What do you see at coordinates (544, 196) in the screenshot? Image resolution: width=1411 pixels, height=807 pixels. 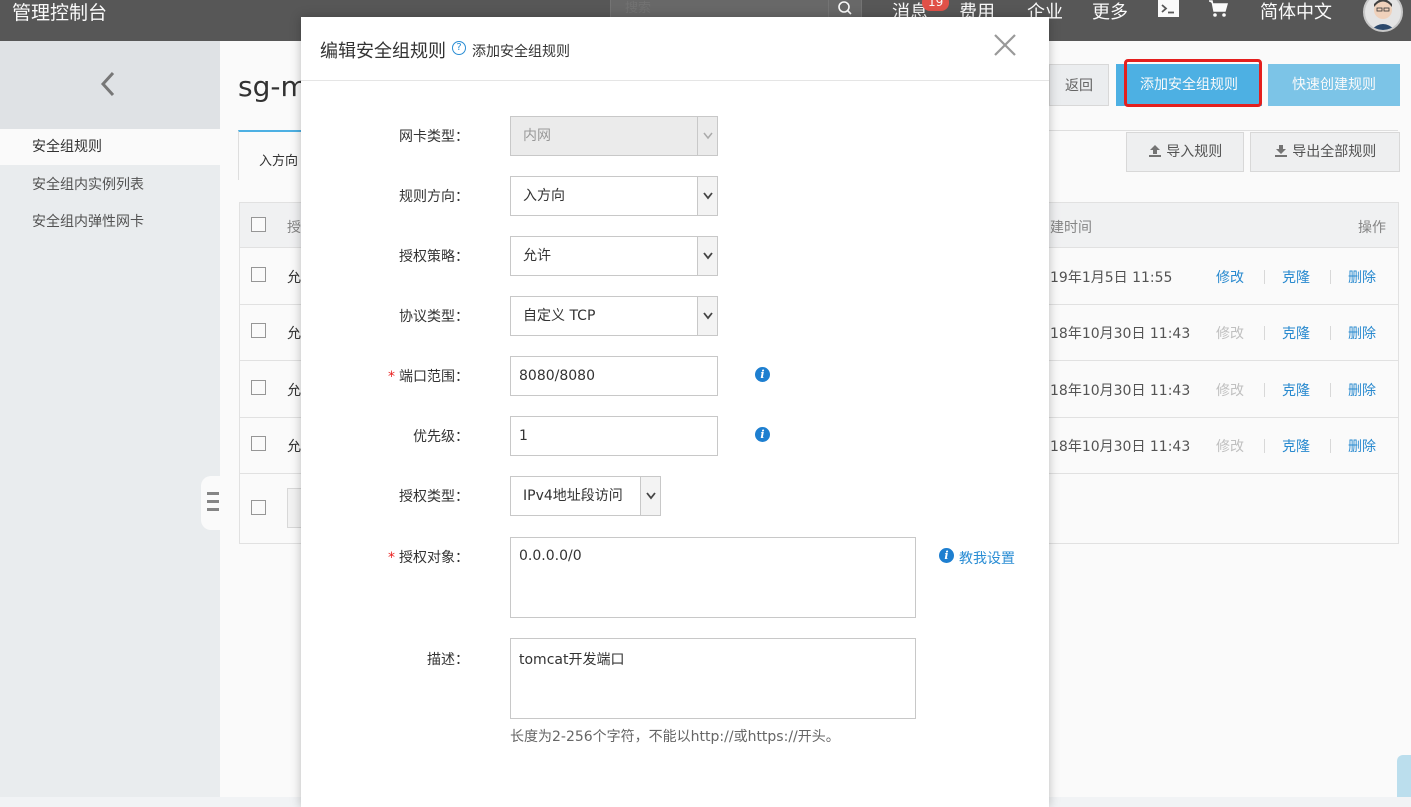 I see `direction-value: 入方向` at bounding box center [544, 196].